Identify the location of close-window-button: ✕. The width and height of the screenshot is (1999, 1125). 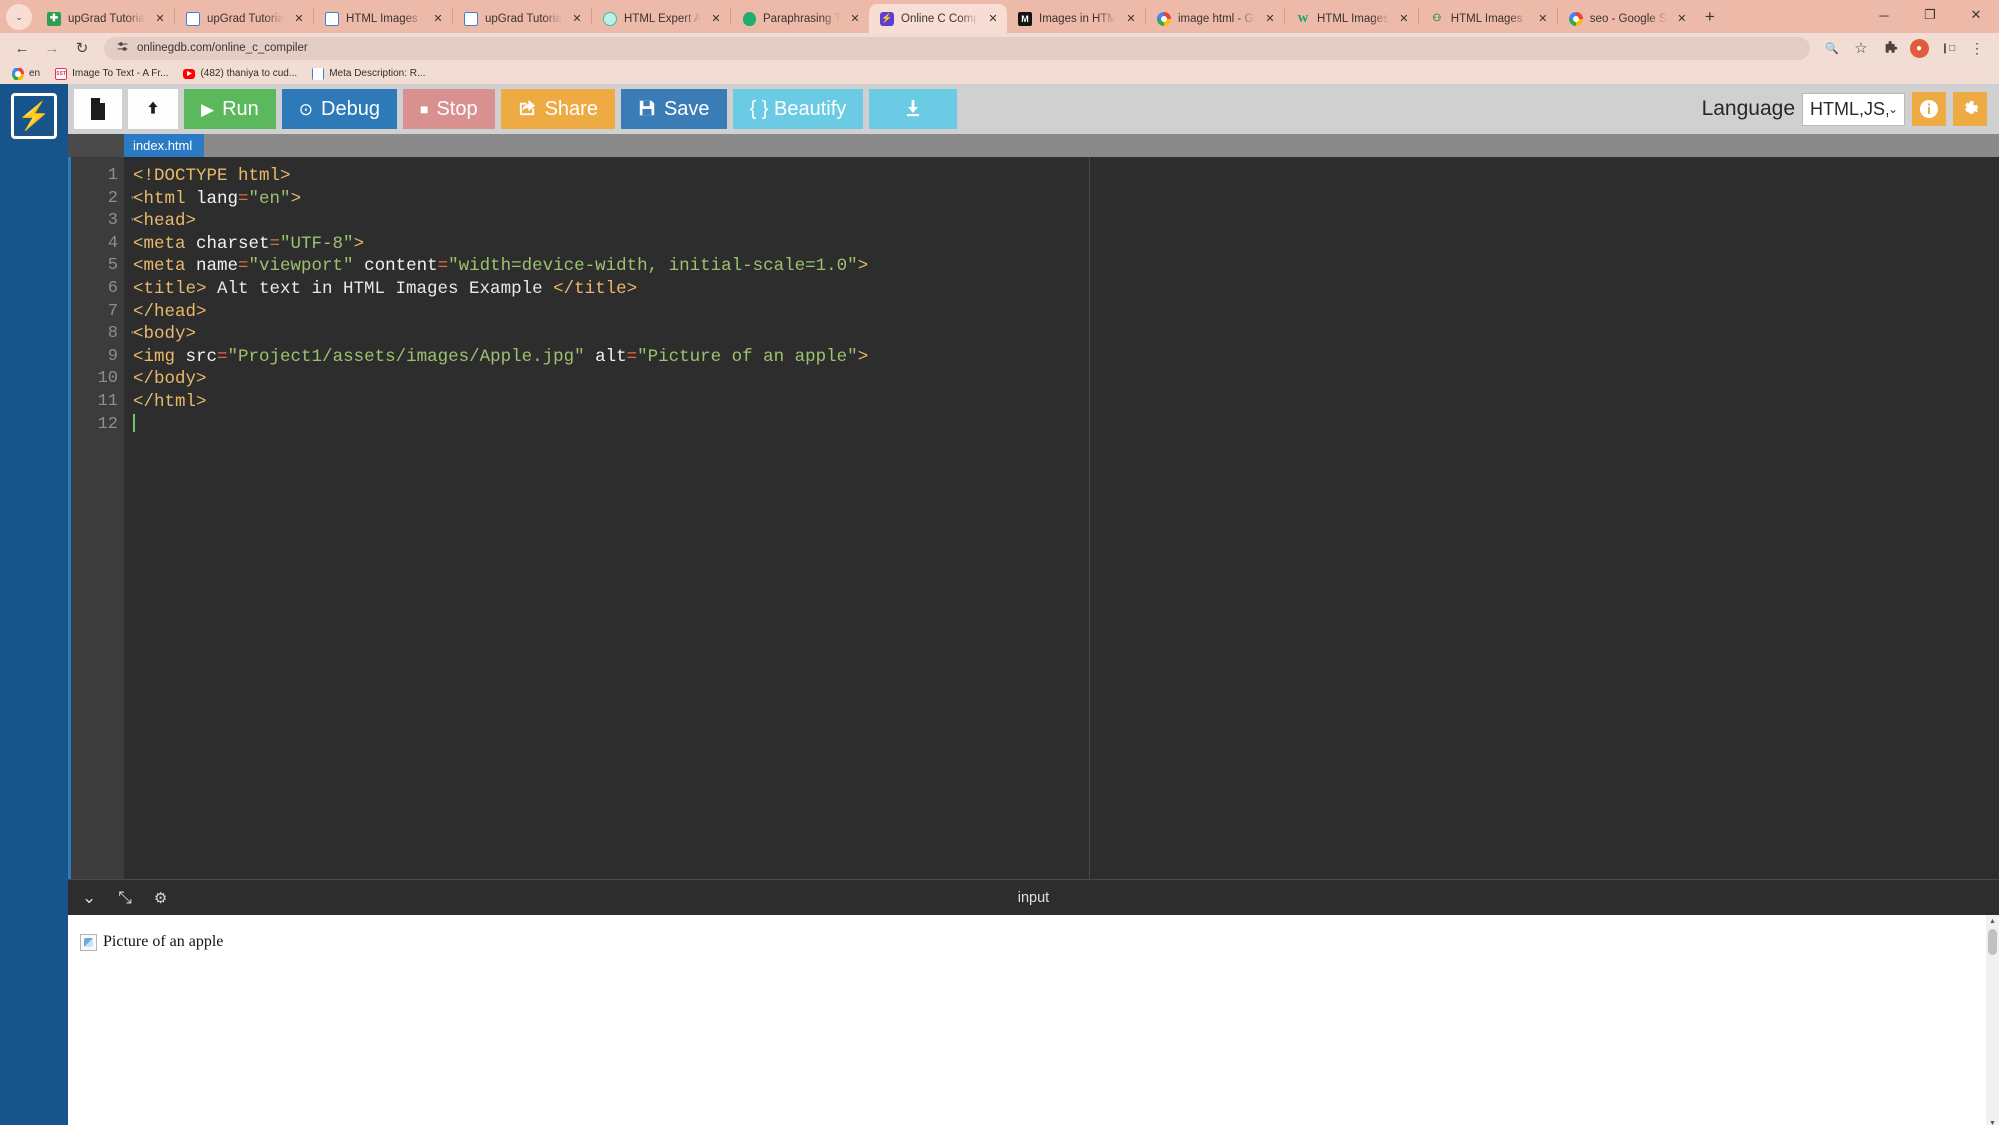
(1976, 15).